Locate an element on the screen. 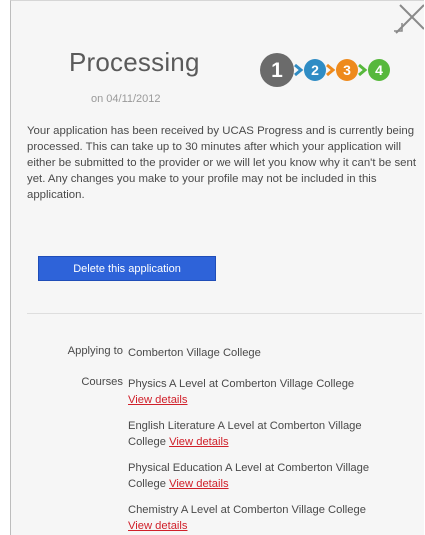  applying-to-value: Comberton Village College is located at coordinates (194, 353).